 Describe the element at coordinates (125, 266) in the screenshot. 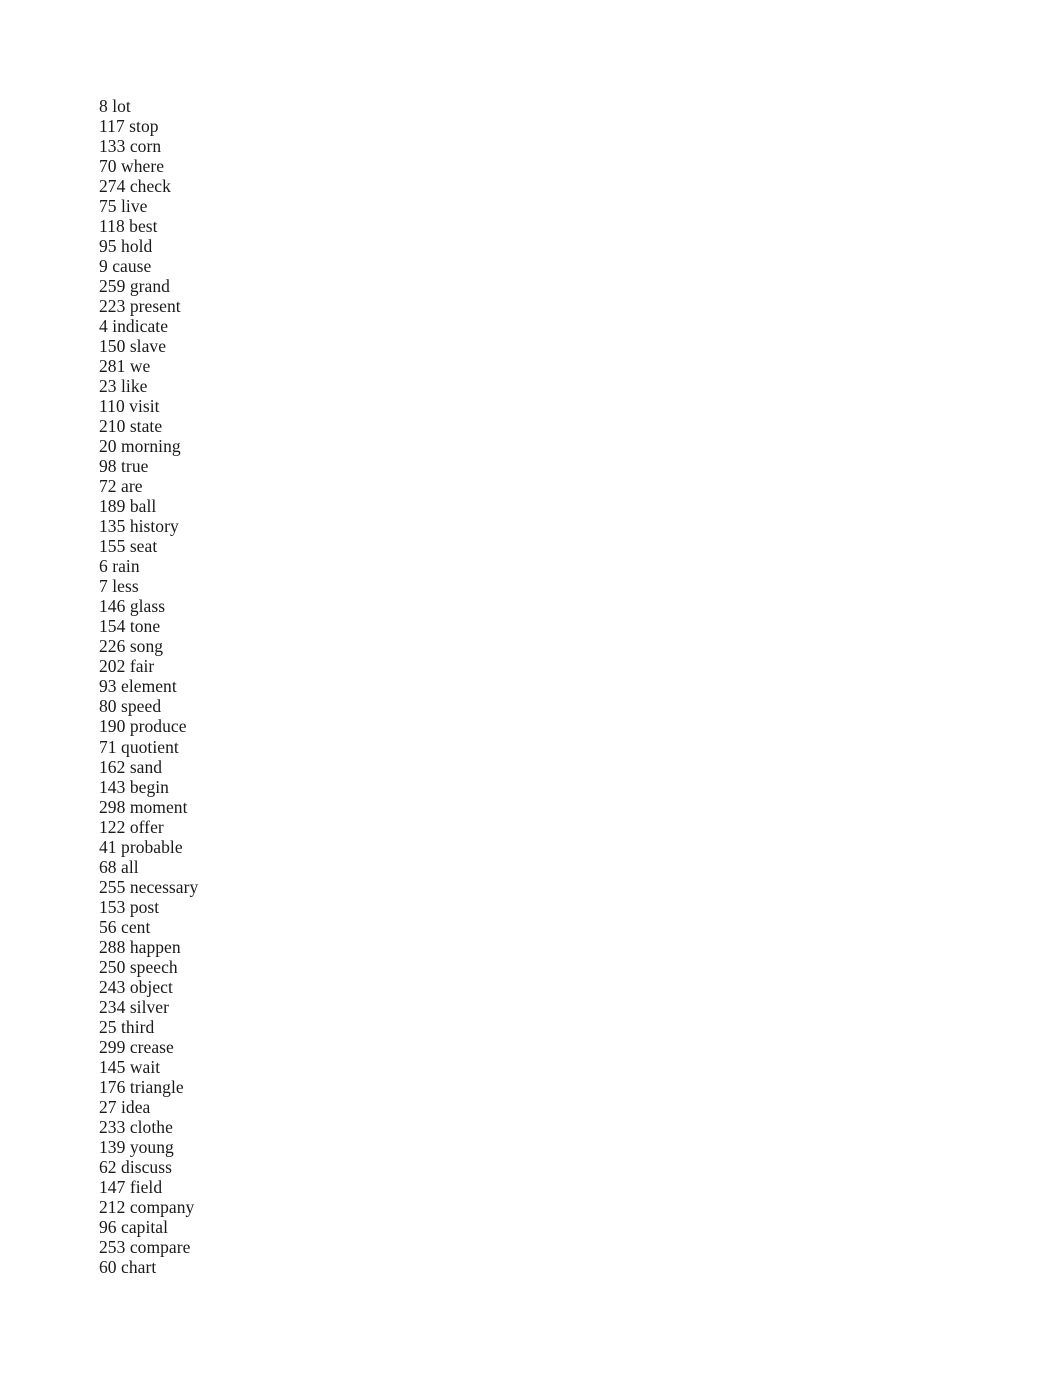

I see `list-item: 9 cause` at that location.